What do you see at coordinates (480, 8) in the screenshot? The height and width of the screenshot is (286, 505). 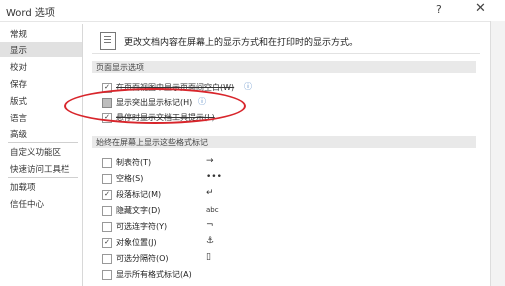 I see `close-button: ✕` at bounding box center [480, 8].